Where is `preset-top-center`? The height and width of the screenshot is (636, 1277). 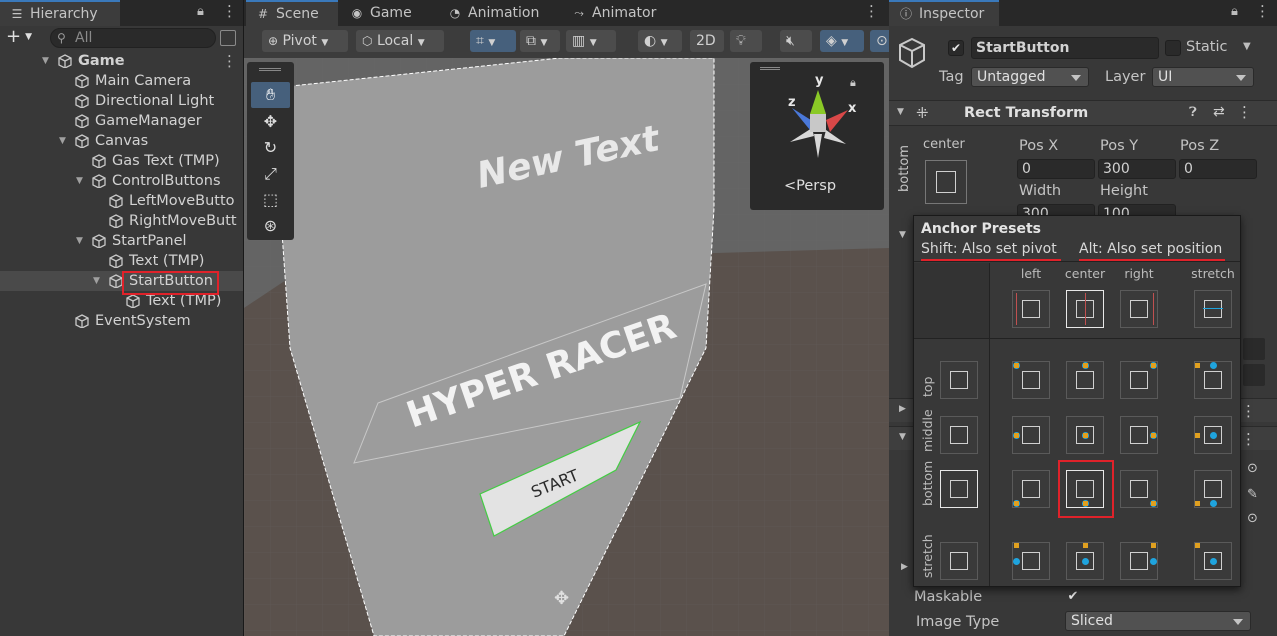
preset-top-center is located at coordinates (1085, 380).